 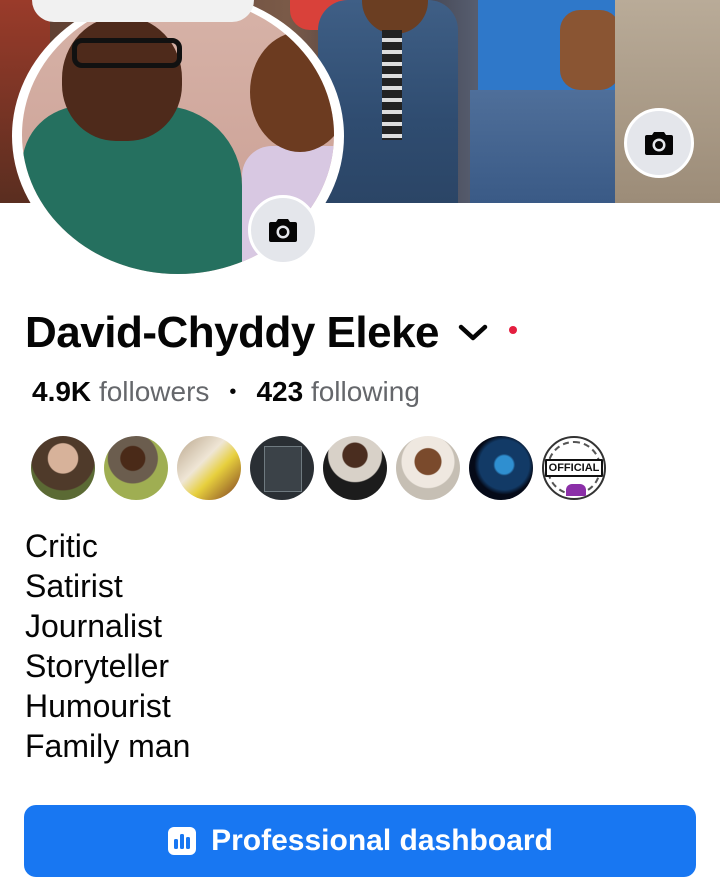 I want to click on chevron-down-icon, so click(x=473, y=332).